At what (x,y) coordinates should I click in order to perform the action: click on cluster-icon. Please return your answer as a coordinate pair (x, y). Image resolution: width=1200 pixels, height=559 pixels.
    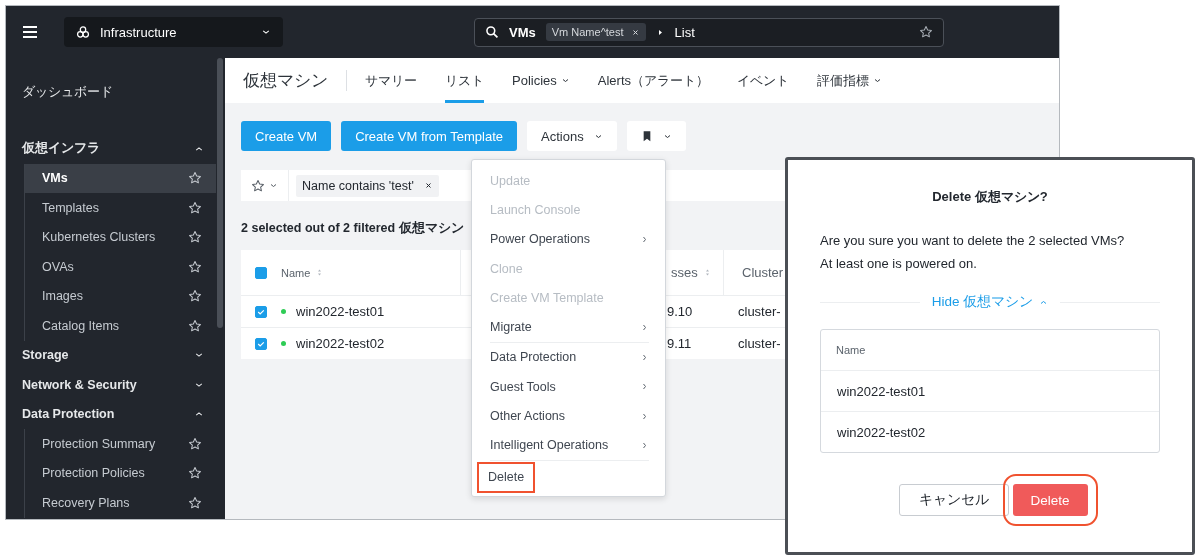
    Looking at the image, I should click on (83, 32).